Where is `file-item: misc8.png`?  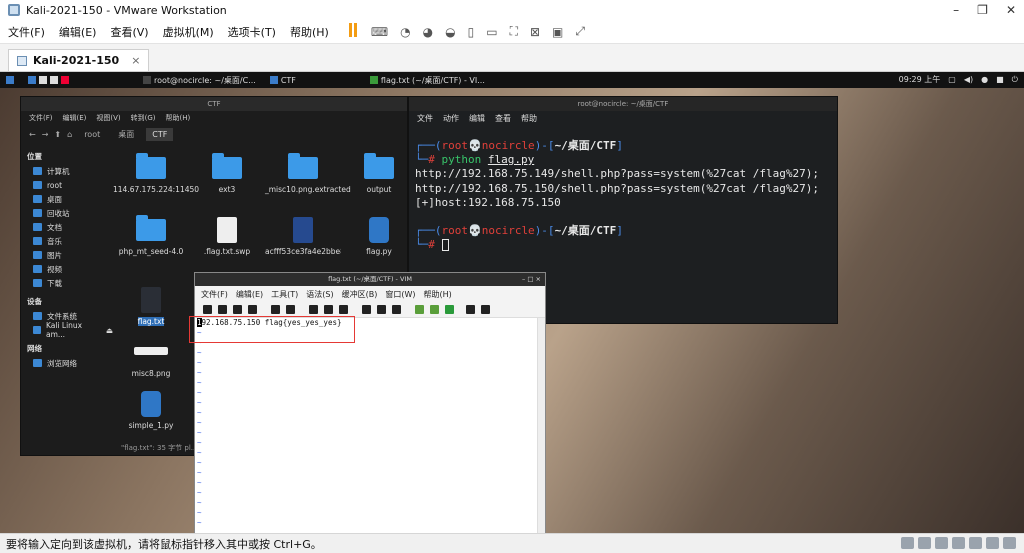 file-item: misc8.png is located at coordinates (151, 363).